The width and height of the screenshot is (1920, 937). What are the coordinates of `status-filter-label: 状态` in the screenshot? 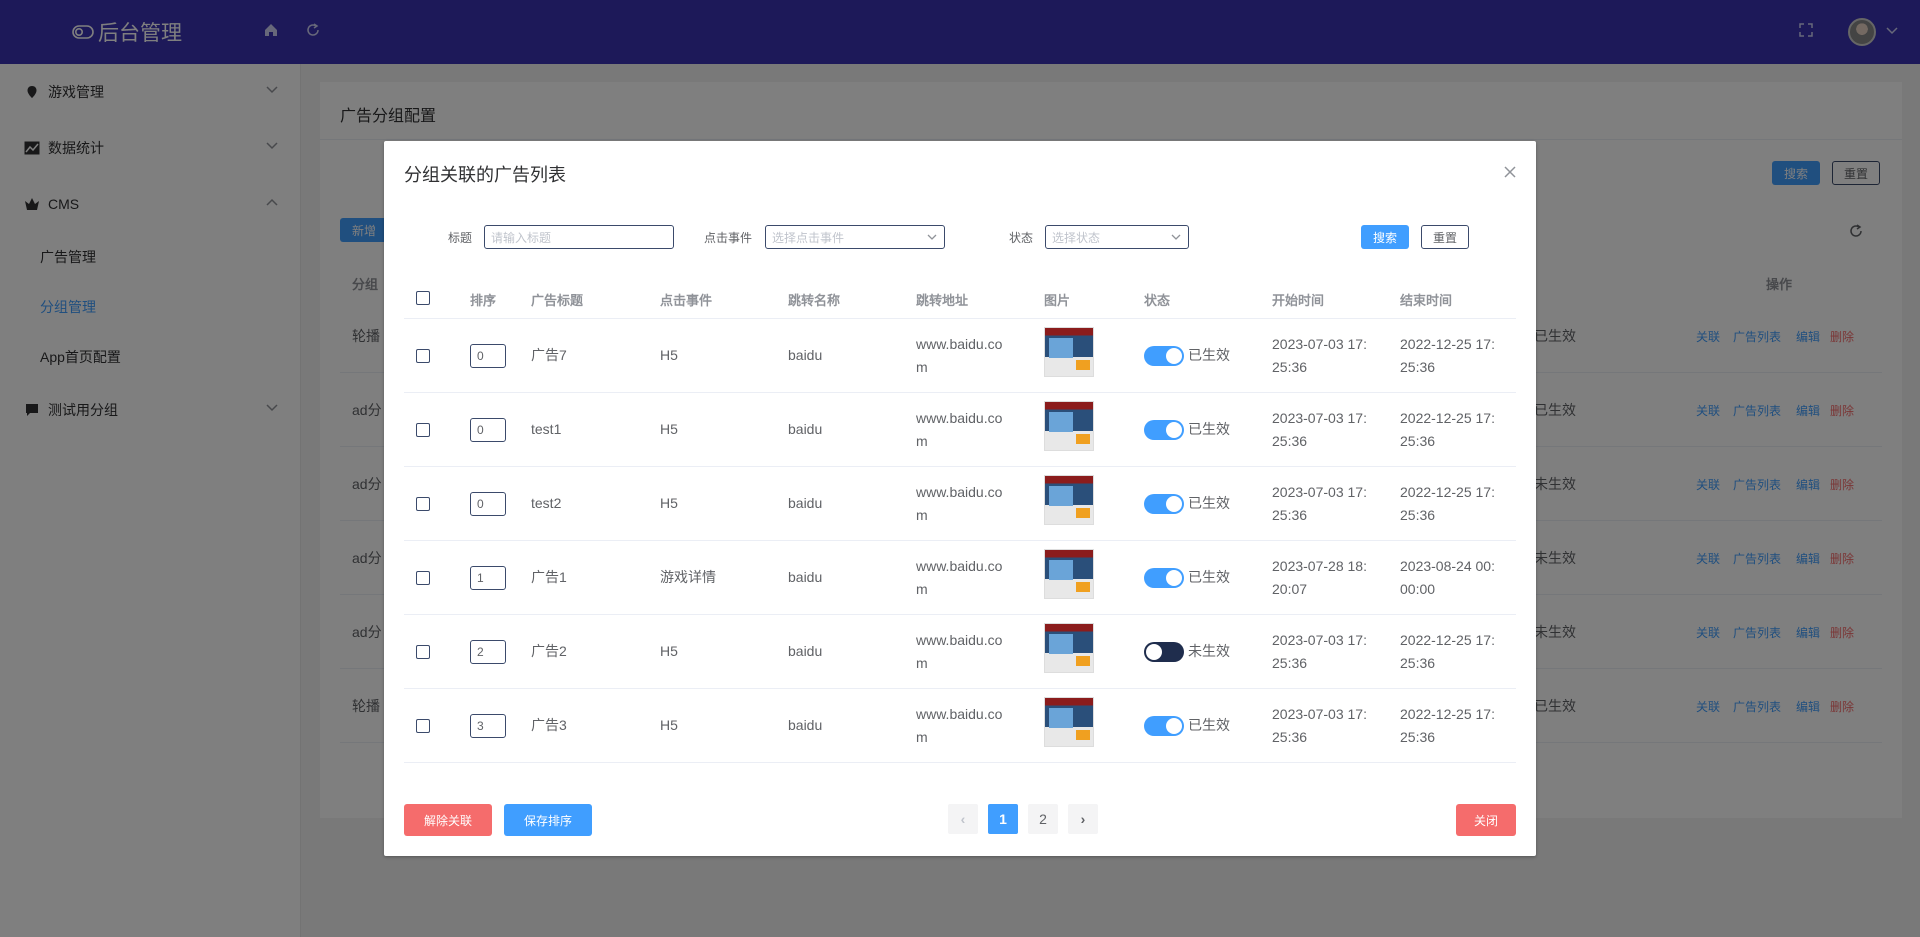 It's located at (1021, 238).